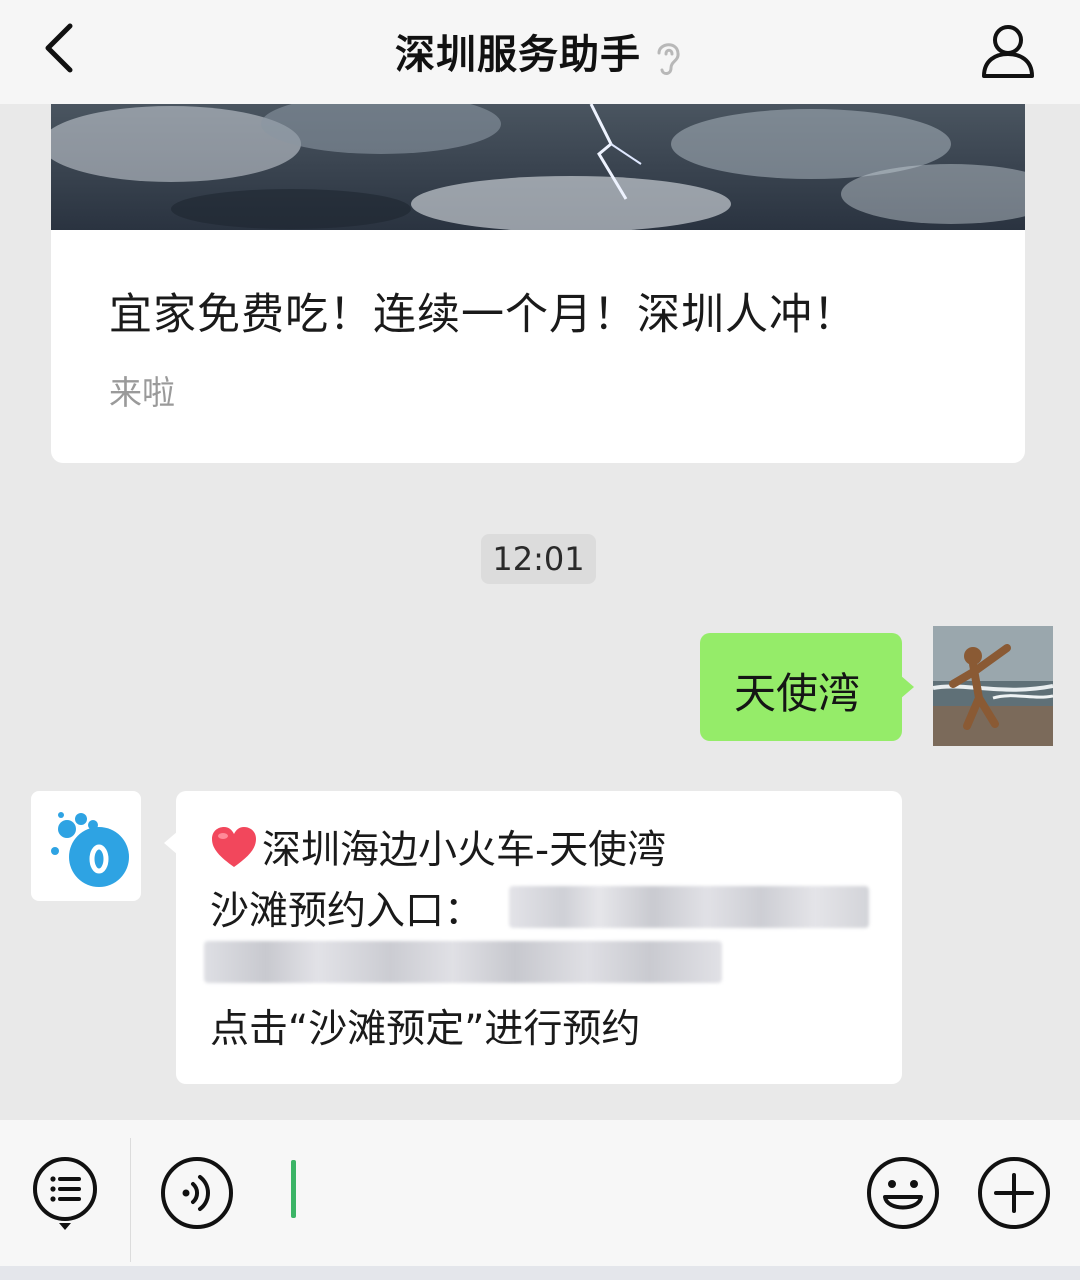 The height and width of the screenshot is (1280, 1080). Describe the element at coordinates (1008, 50) in the screenshot. I see `person-icon` at that location.